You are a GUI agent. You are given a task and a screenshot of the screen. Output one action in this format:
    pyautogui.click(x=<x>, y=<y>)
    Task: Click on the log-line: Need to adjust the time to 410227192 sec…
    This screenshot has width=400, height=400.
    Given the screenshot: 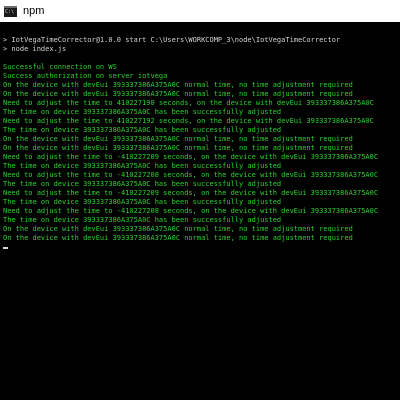 What is the action you would take?
    pyautogui.click(x=188, y=121)
    